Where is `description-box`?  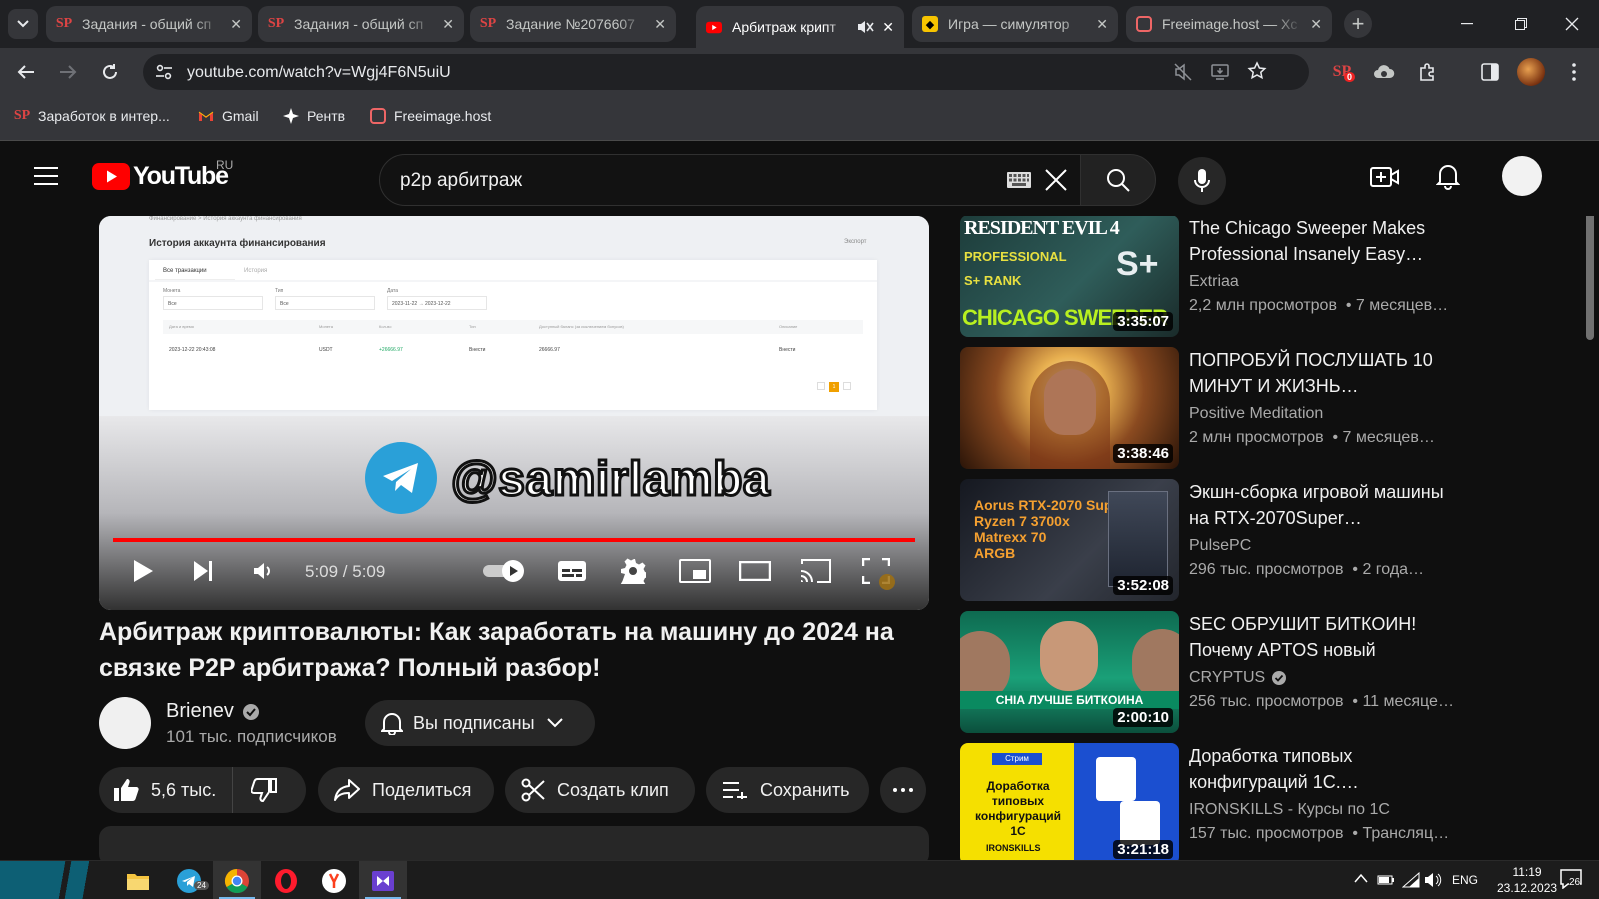
description-box is located at coordinates (514, 843).